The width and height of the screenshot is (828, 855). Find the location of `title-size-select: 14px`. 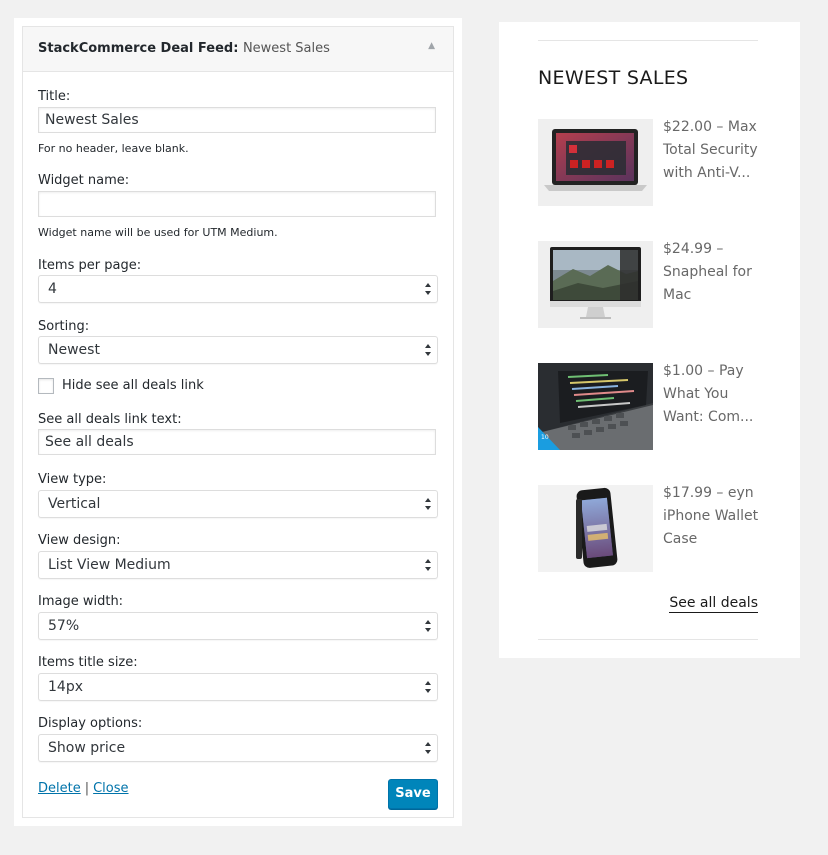

title-size-select: 14px is located at coordinates (238, 687).